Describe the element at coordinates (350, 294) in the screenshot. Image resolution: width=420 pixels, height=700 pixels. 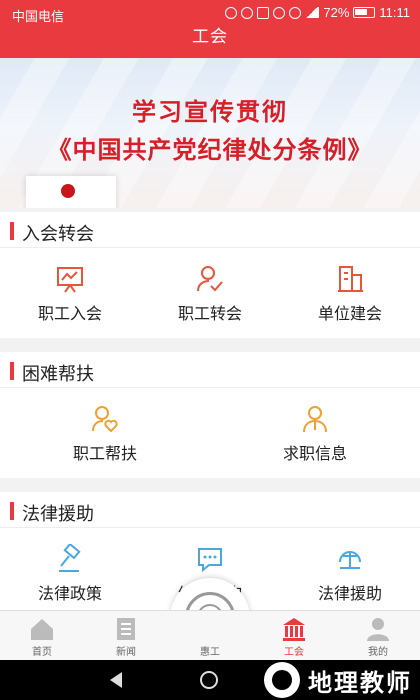
I see `found-union-button: 单位建会` at that location.